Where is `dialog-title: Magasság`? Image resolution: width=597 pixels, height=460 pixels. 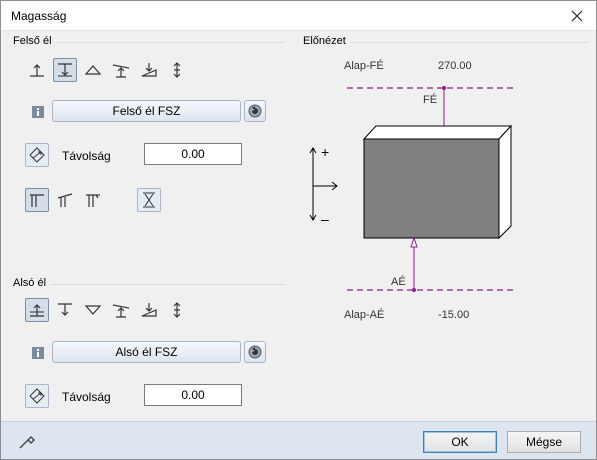
dialog-title: Magasság is located at coordinates (39, 16).